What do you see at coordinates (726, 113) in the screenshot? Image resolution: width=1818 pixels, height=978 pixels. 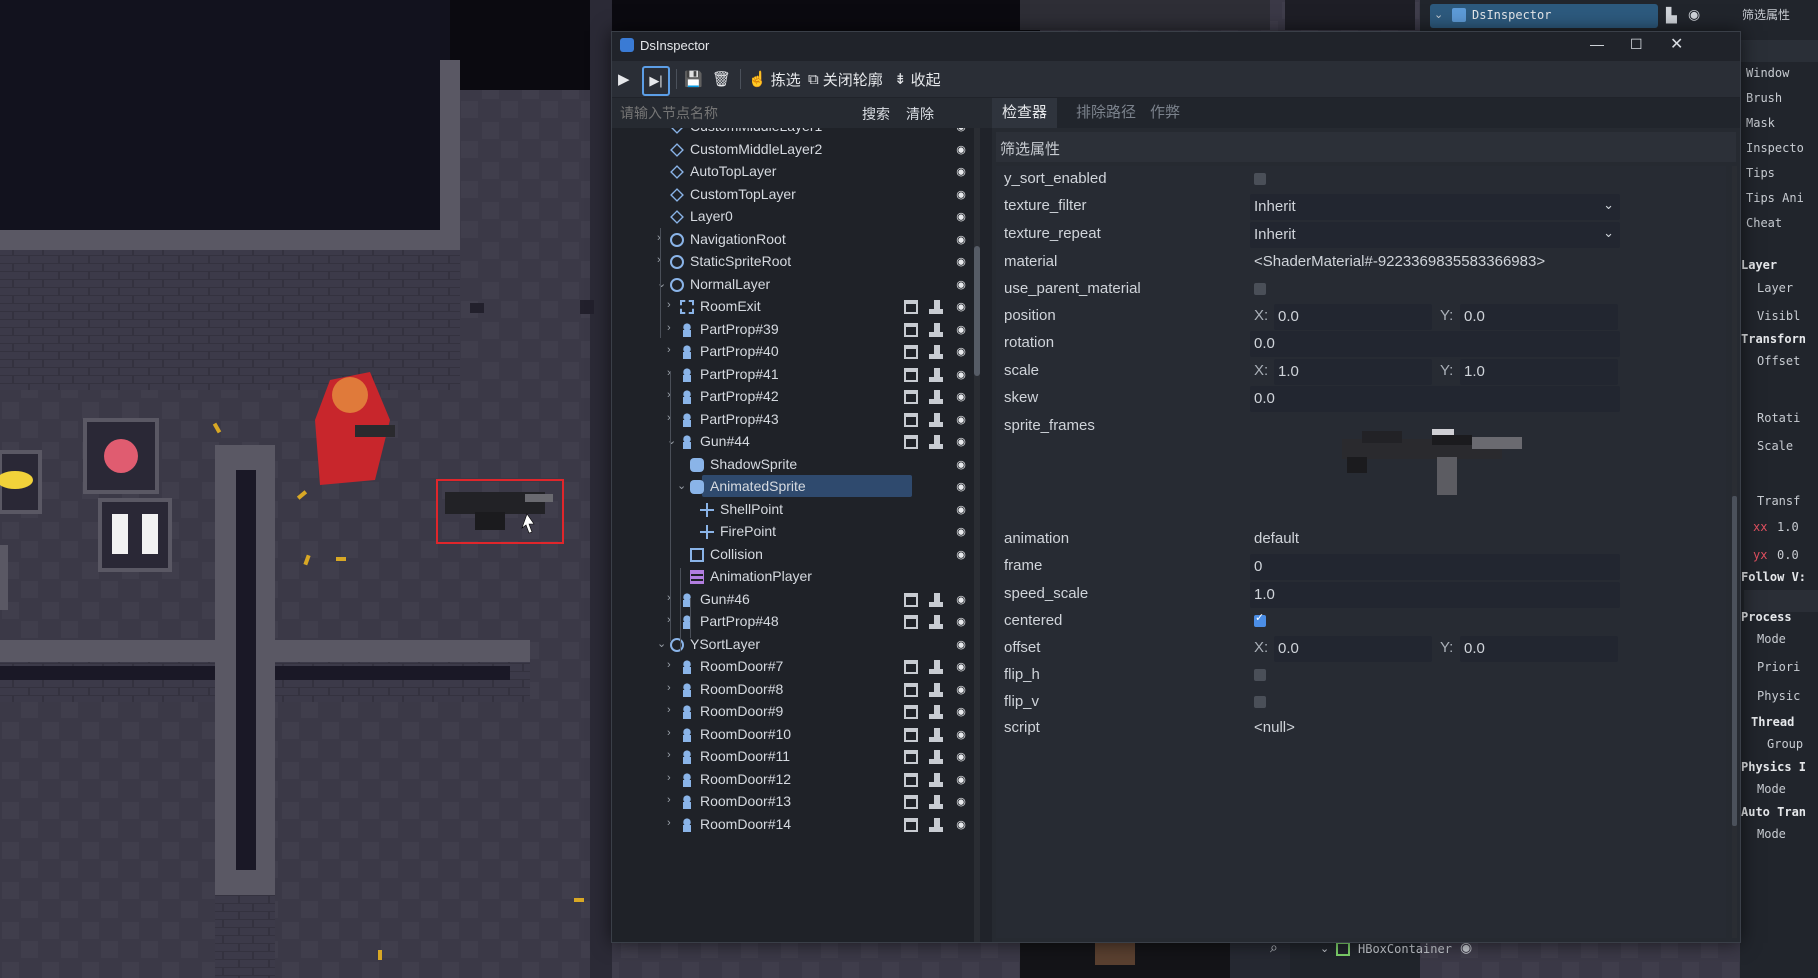 I see `node-search-input` at bounding box center [726, 113].